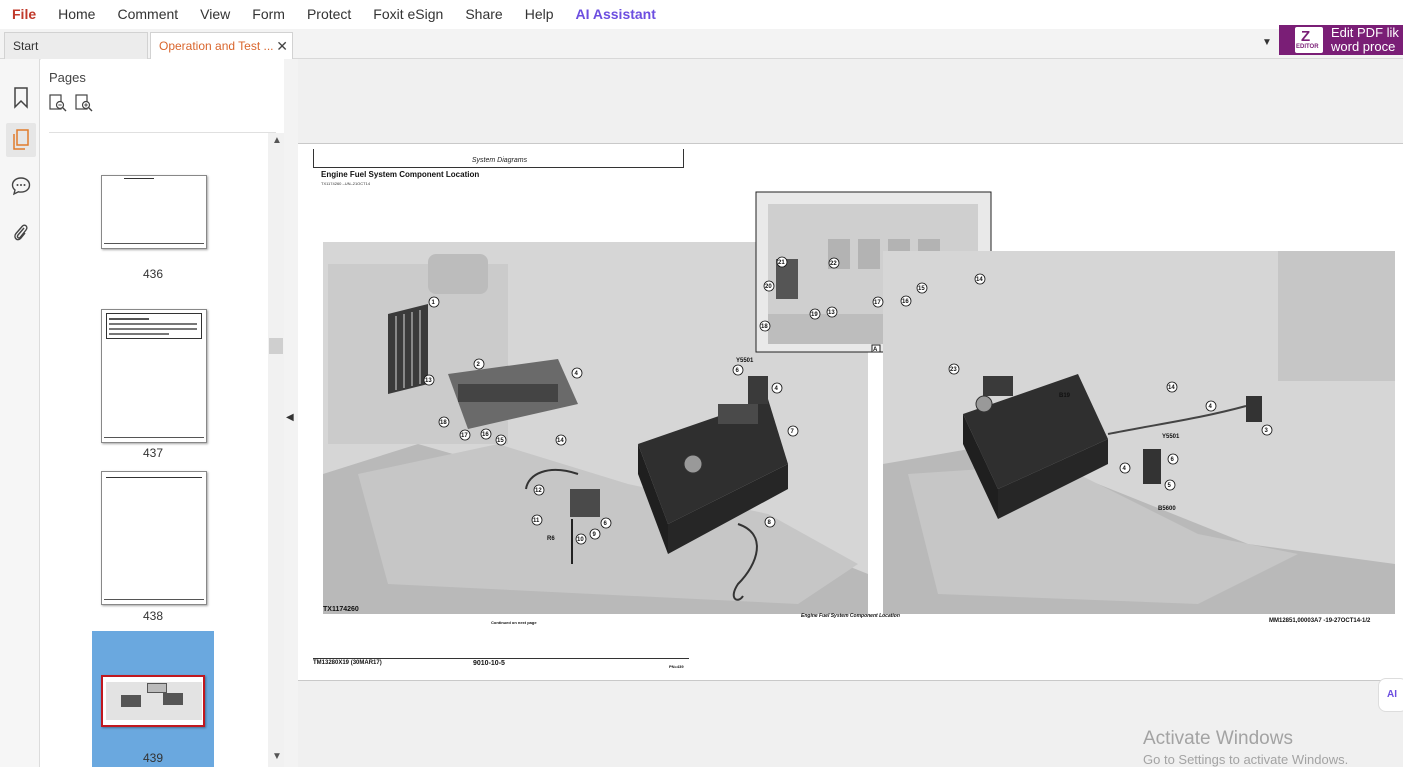 The height and width of the screenshot is (767, 1403). I want to click on scroll-up-icon: ▲, so click(277, 140).